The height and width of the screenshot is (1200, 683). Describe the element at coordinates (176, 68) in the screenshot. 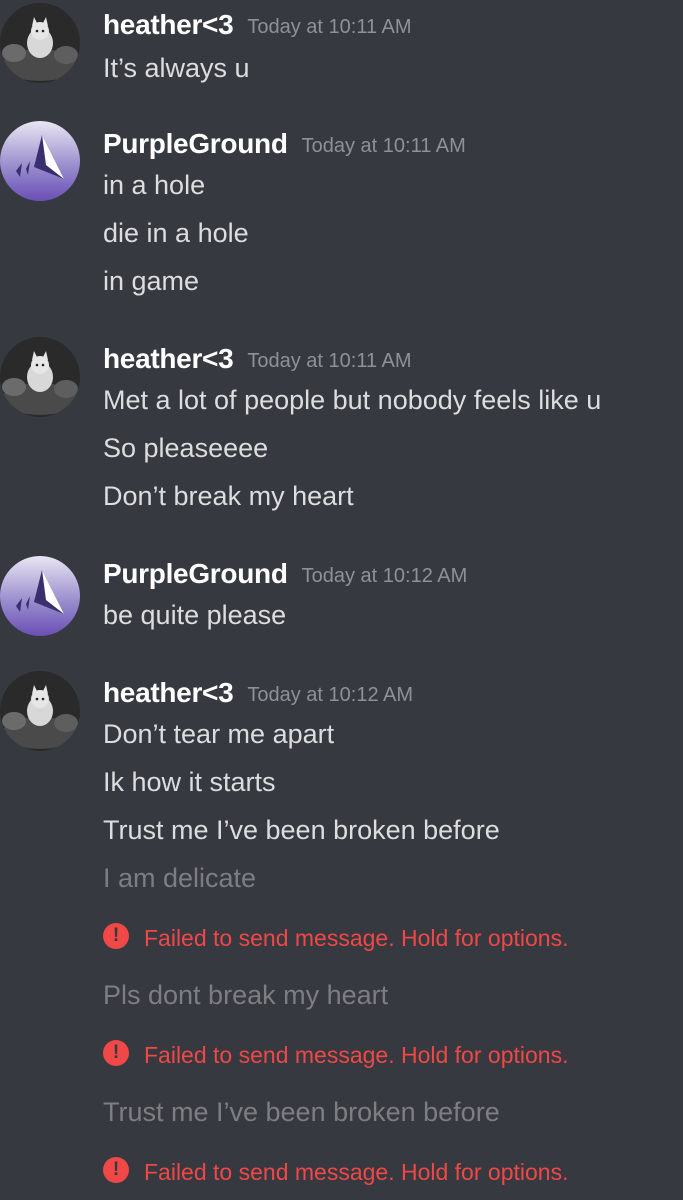

I see `message-text: It’s always u` at that location.